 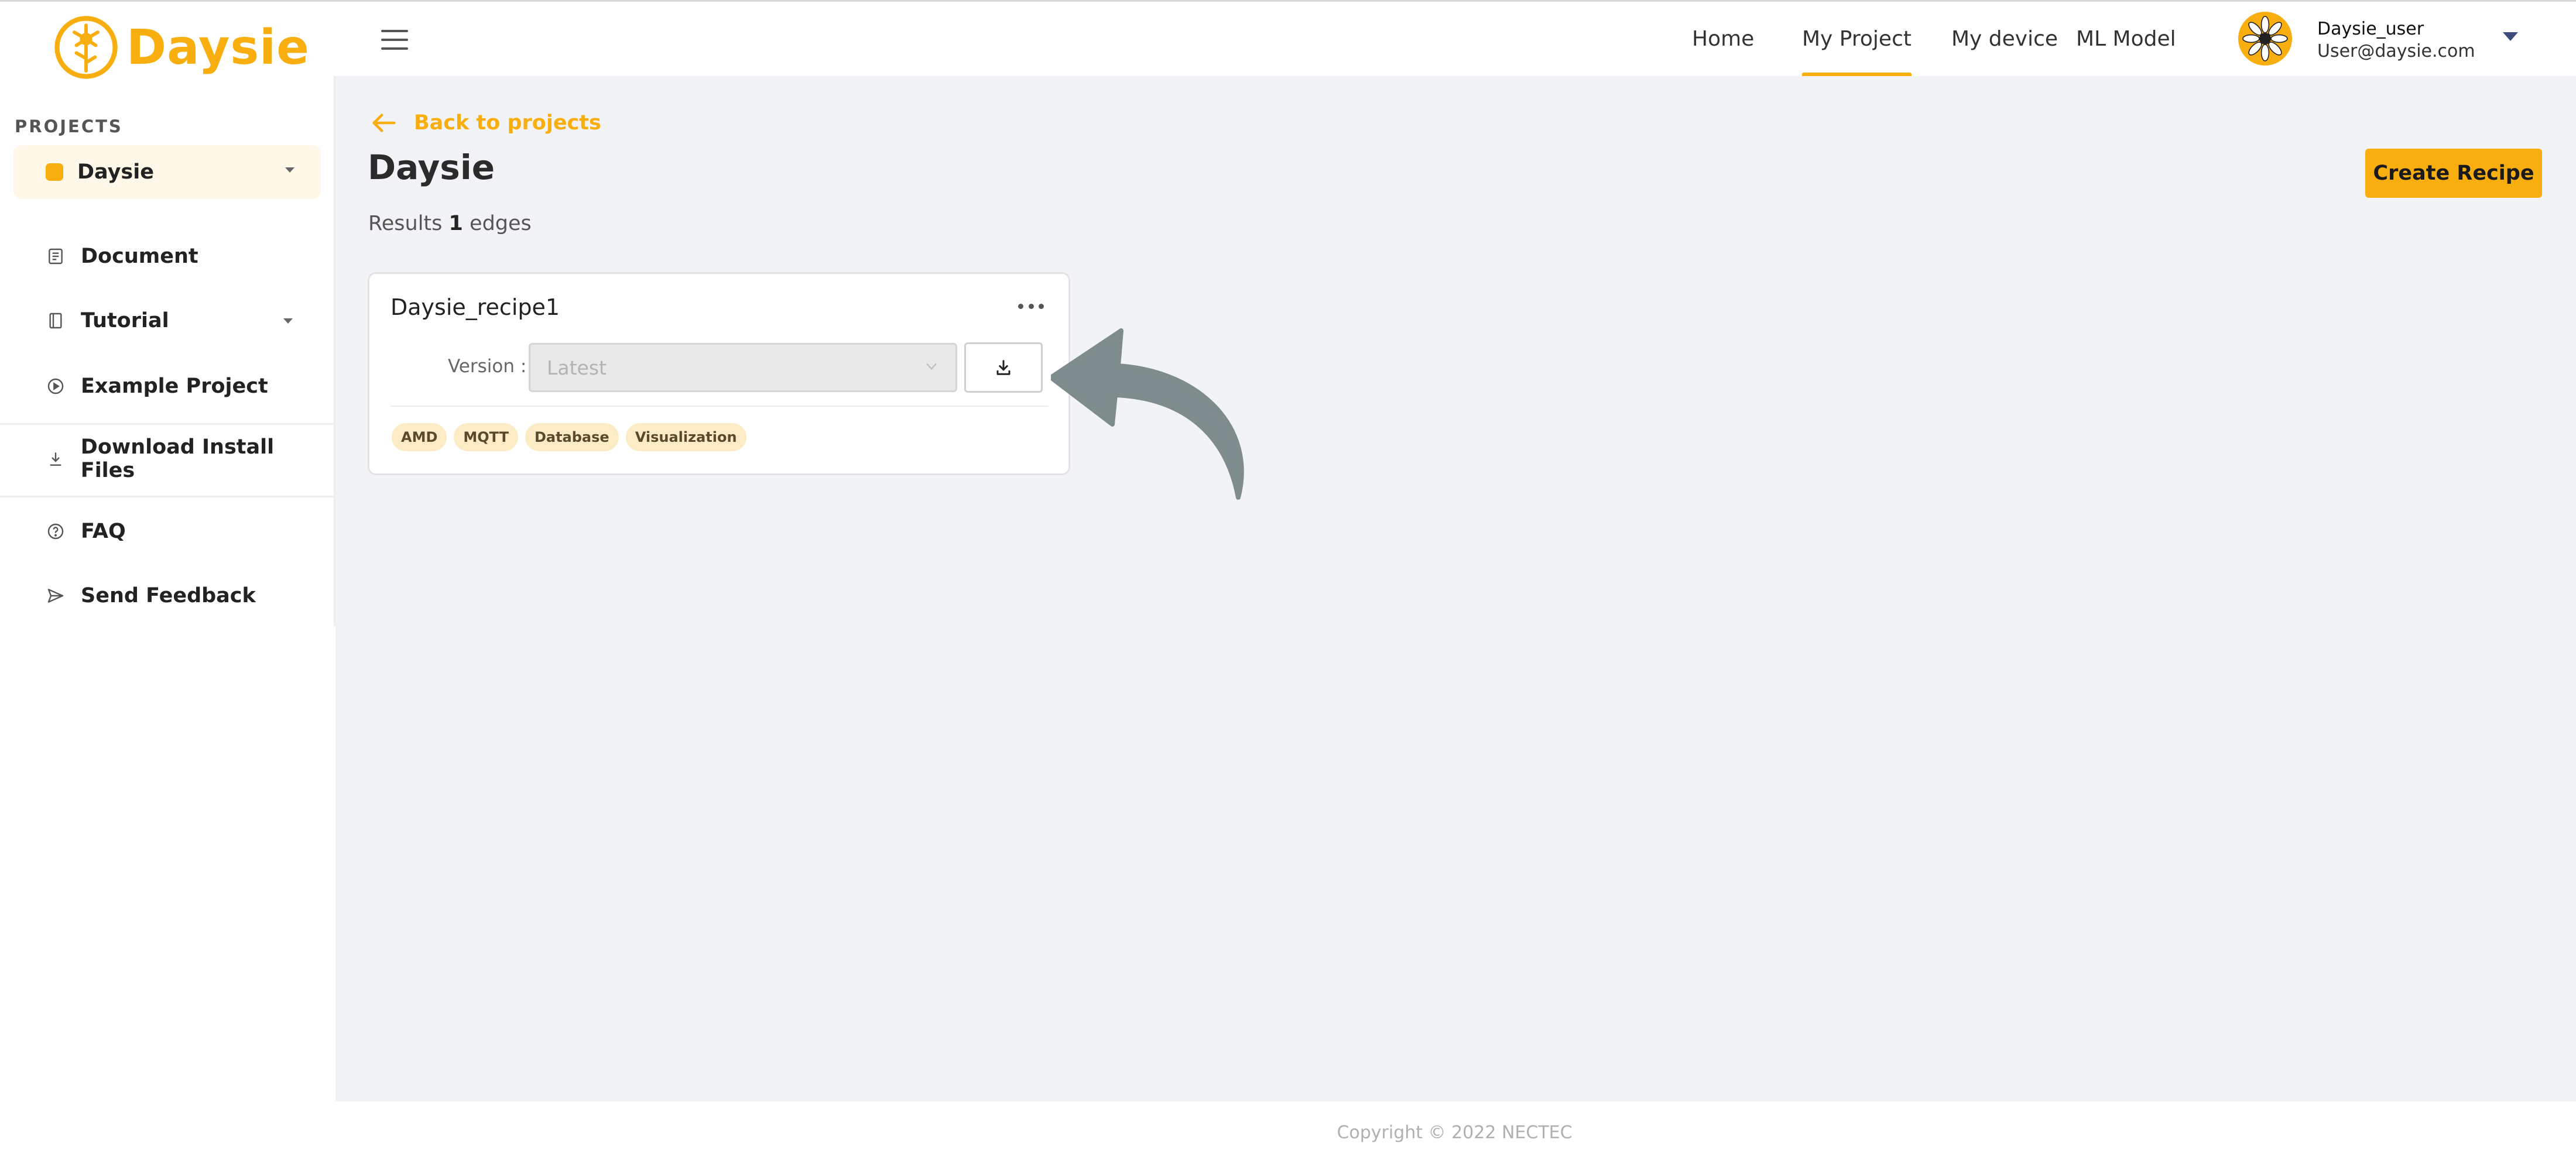 I want to click on project-selector: Daysie, so click(x=167, y=172).